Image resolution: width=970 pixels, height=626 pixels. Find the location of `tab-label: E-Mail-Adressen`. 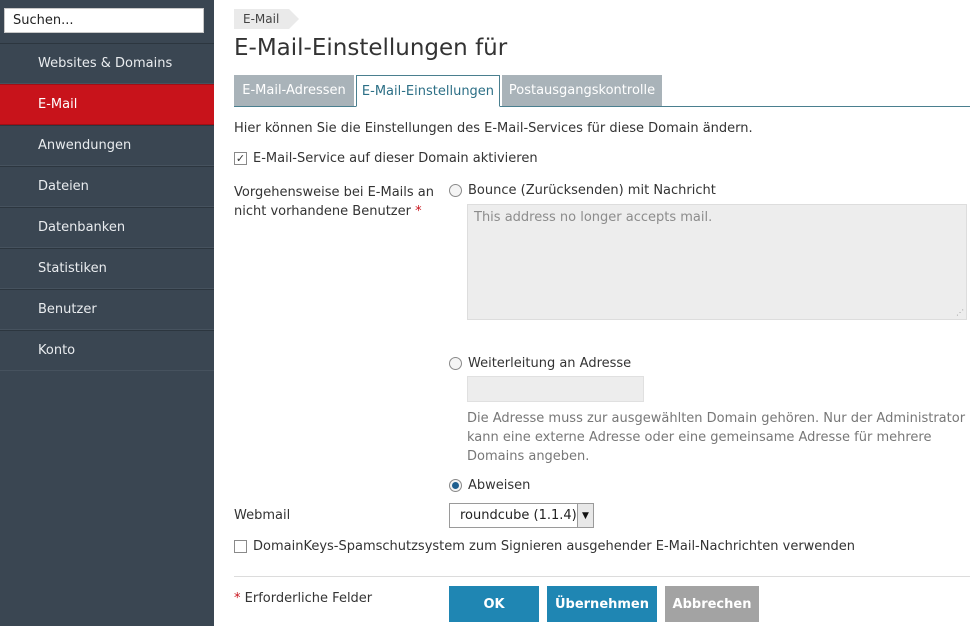

tab-label: E-Mail-Adressen is located at coordinates (294, 90).